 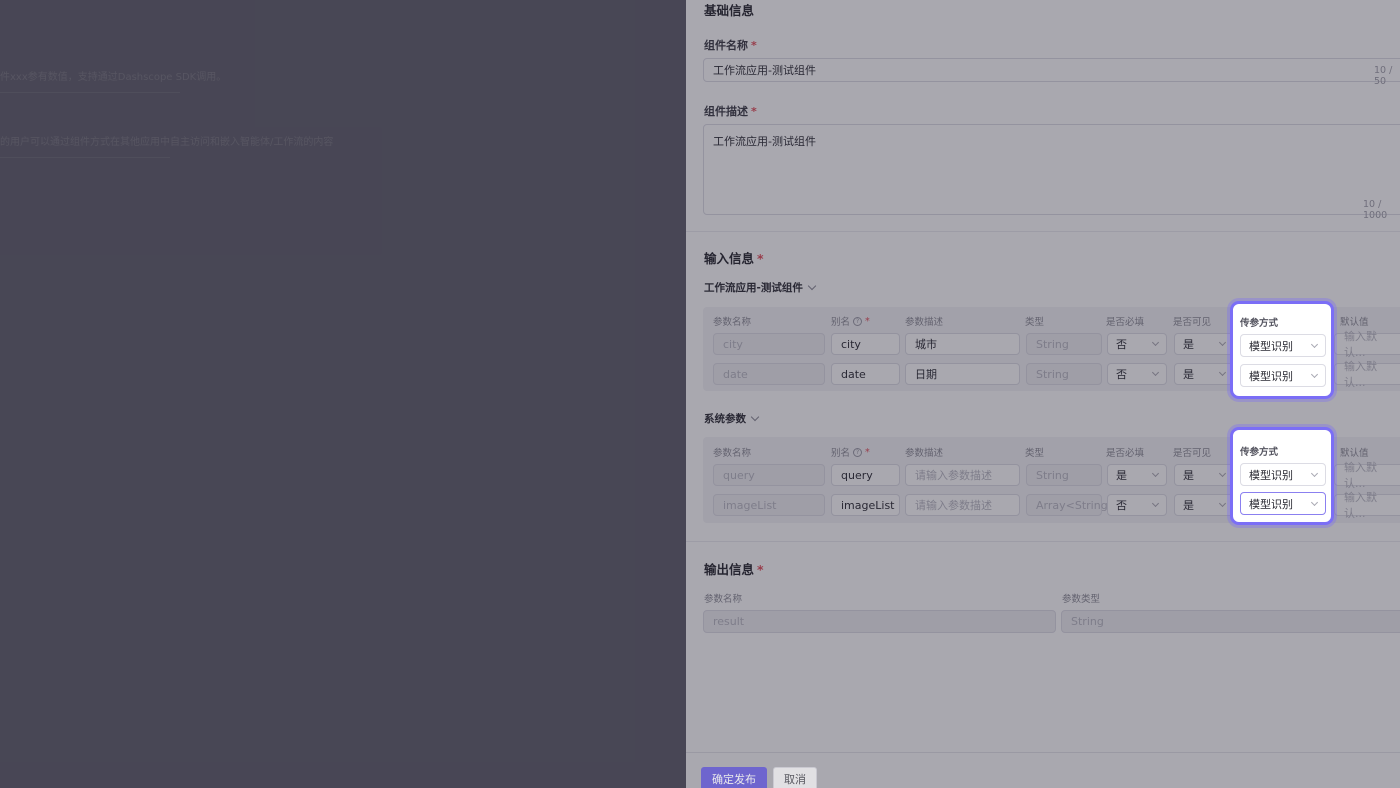 What do you see at coordinates (769, 475) in the screenshot?
I see `param-name-input: query` at bounding box center [769, 475].